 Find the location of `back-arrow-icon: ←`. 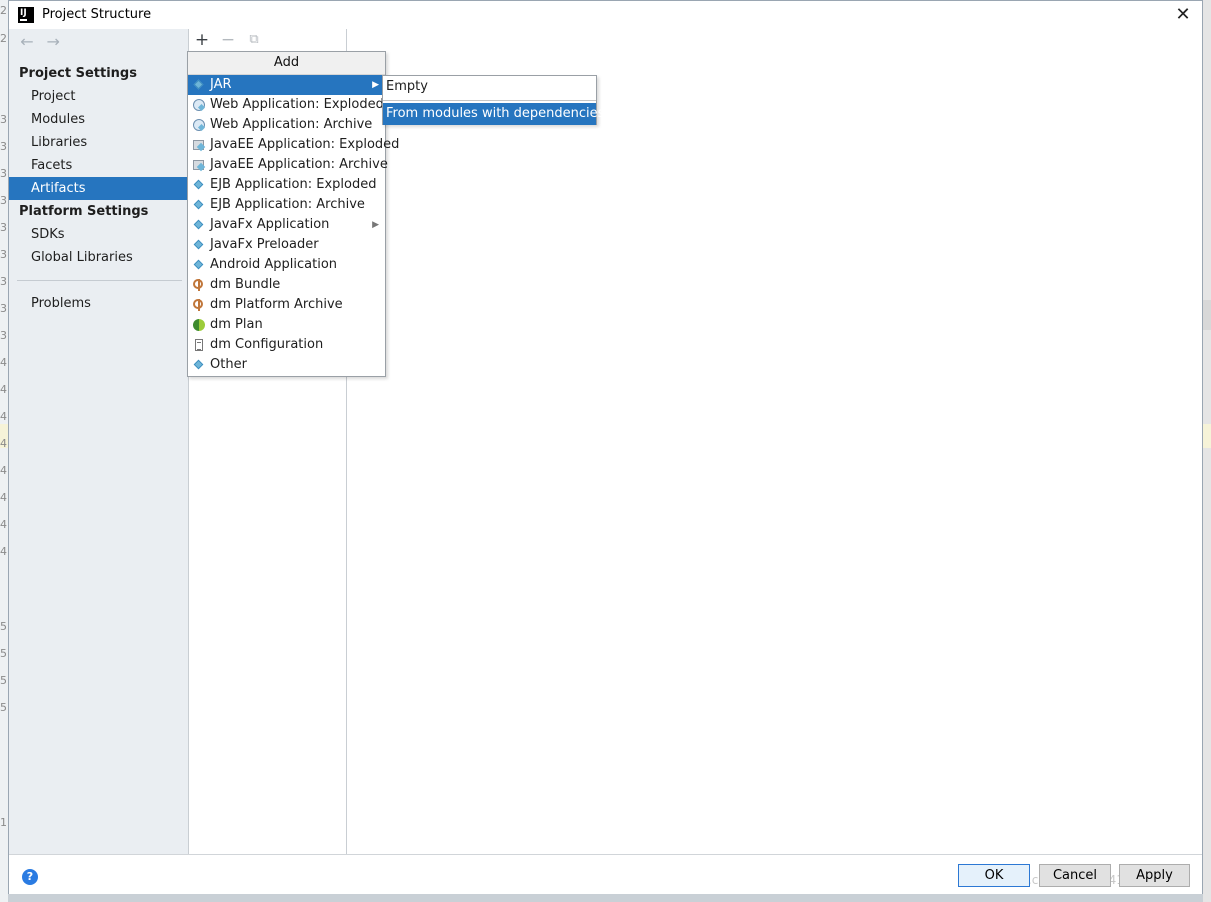

back-arrow-icon: ← is located at coordinates (27, 42).